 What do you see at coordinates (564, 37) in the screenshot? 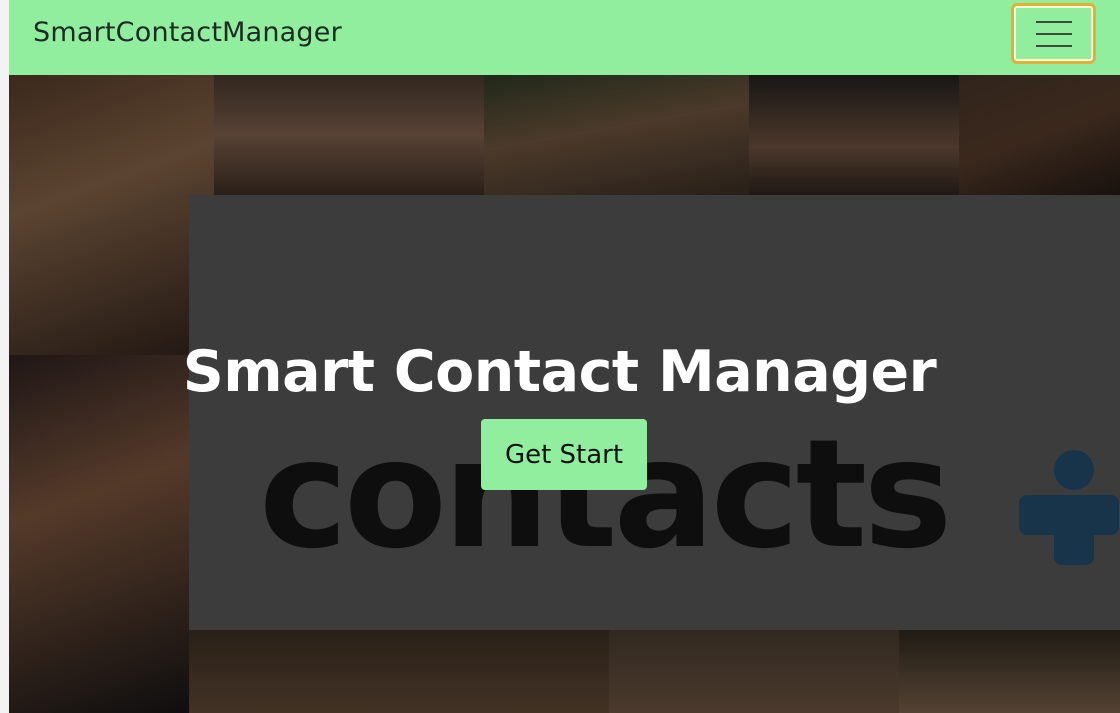
I see `navbar: SmartContactManager` at bounding box center [564, 37].